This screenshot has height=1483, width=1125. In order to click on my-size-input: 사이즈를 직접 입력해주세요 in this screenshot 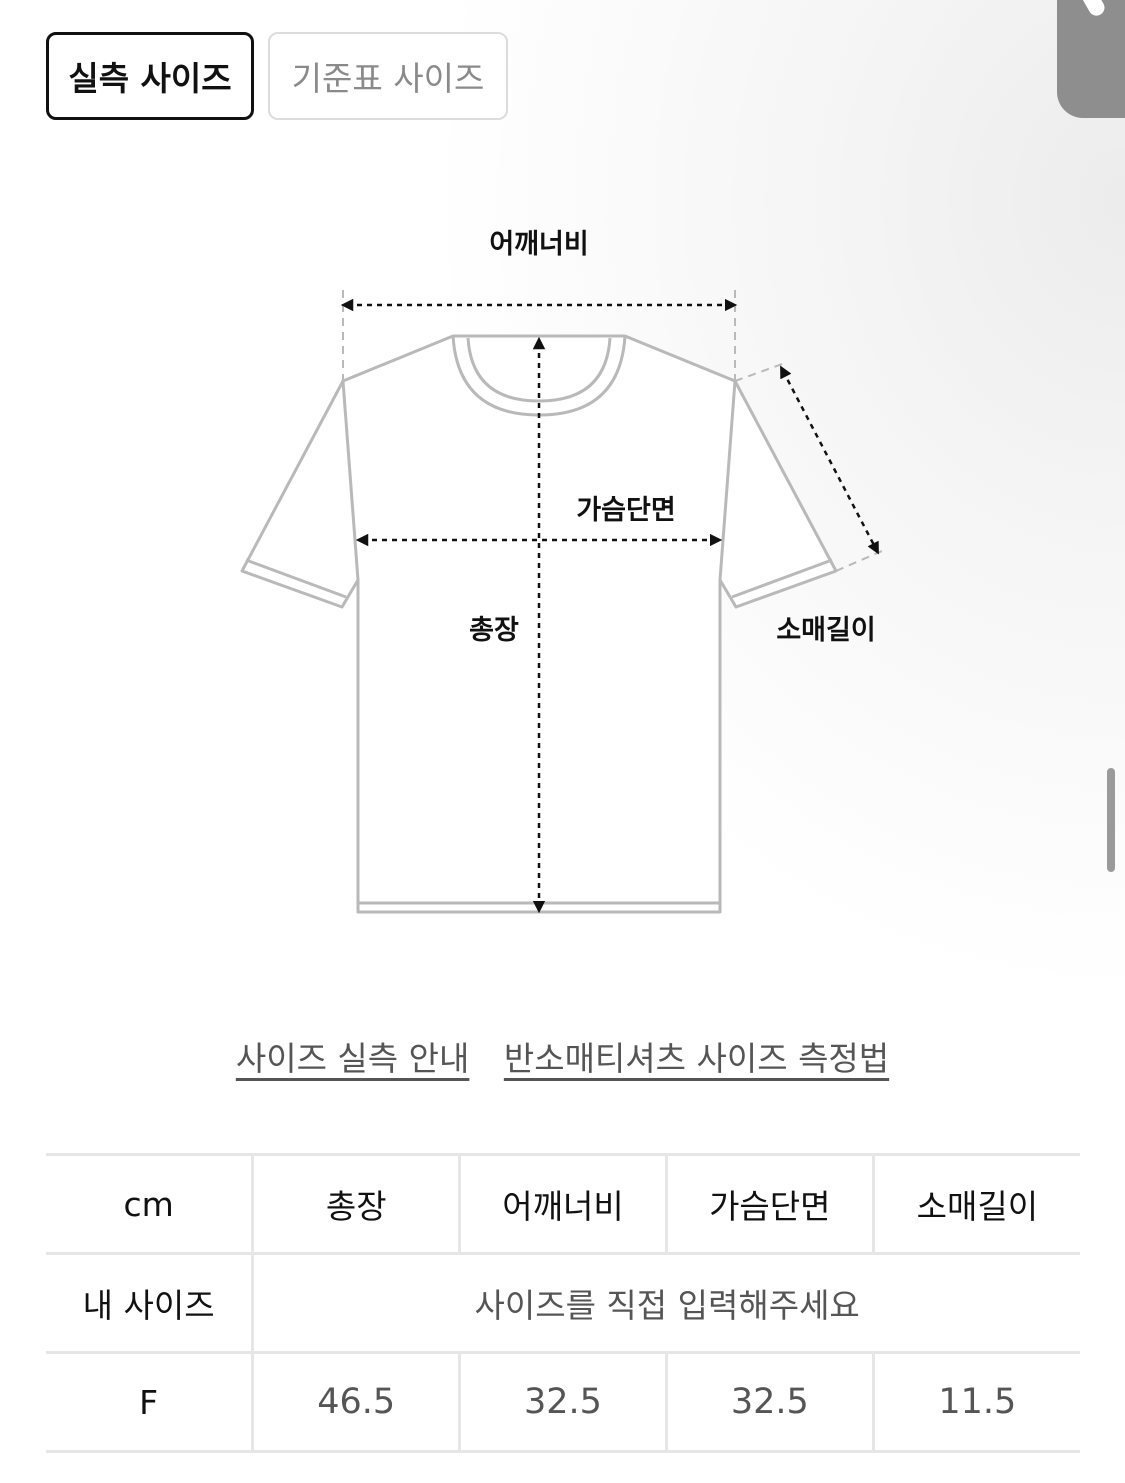, I will do `click(666, 1303)`.